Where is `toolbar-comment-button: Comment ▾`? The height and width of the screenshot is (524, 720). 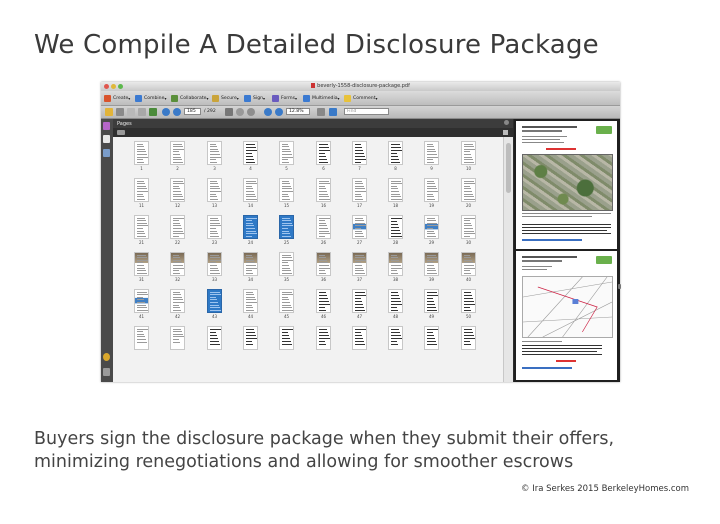 toolbar-comment-button: Comment ▾ is located at coordinates (361, 98).